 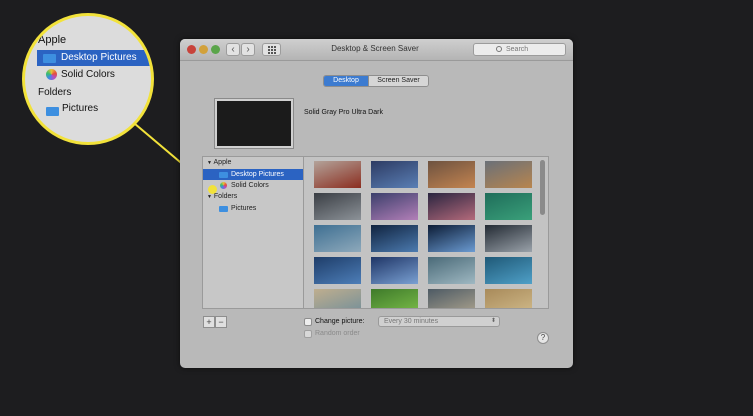 I want to click on source-header-apple: ▼ Apple, so click(x=219, y=162).